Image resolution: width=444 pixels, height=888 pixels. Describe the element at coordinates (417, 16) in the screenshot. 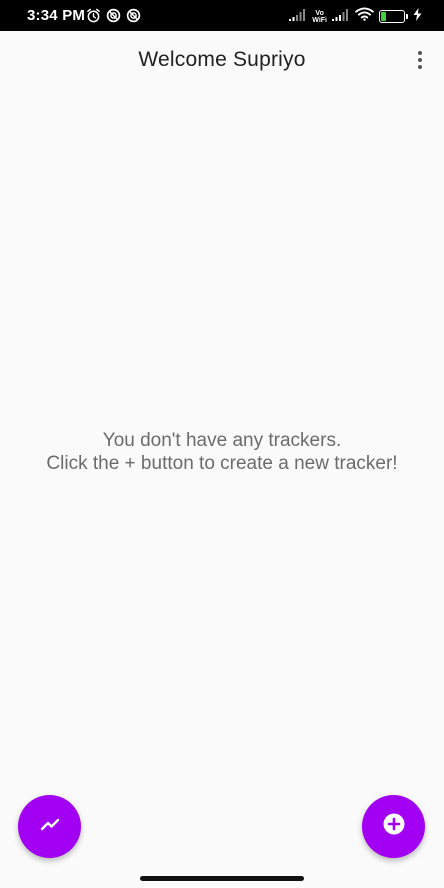

I see `charging-icon` at that location.